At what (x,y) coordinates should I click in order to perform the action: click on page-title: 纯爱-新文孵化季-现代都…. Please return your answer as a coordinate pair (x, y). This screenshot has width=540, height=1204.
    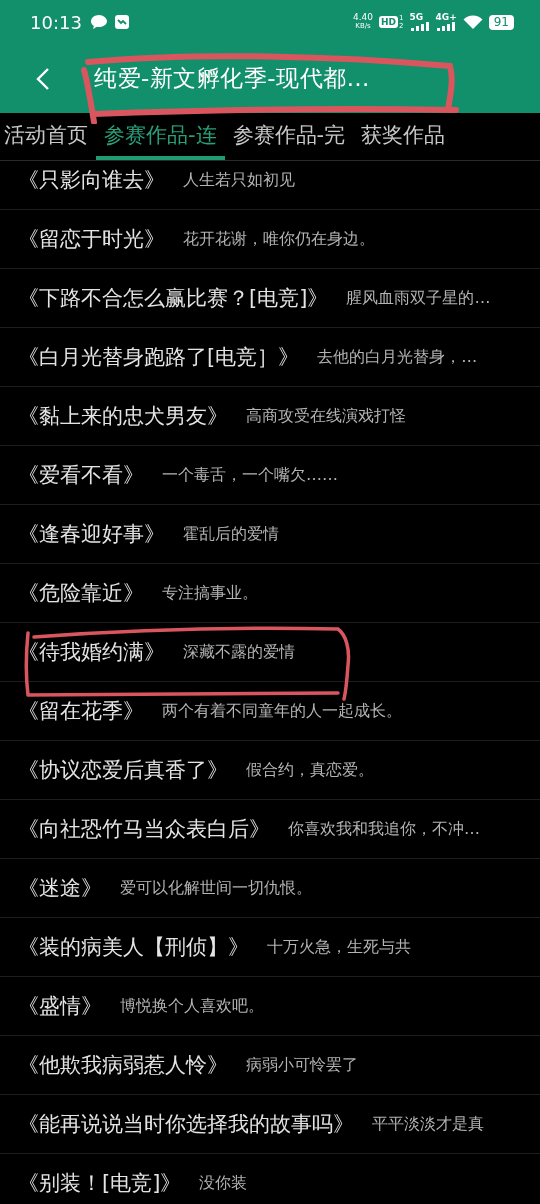
    Looking at the image, I should click on (232, 78).